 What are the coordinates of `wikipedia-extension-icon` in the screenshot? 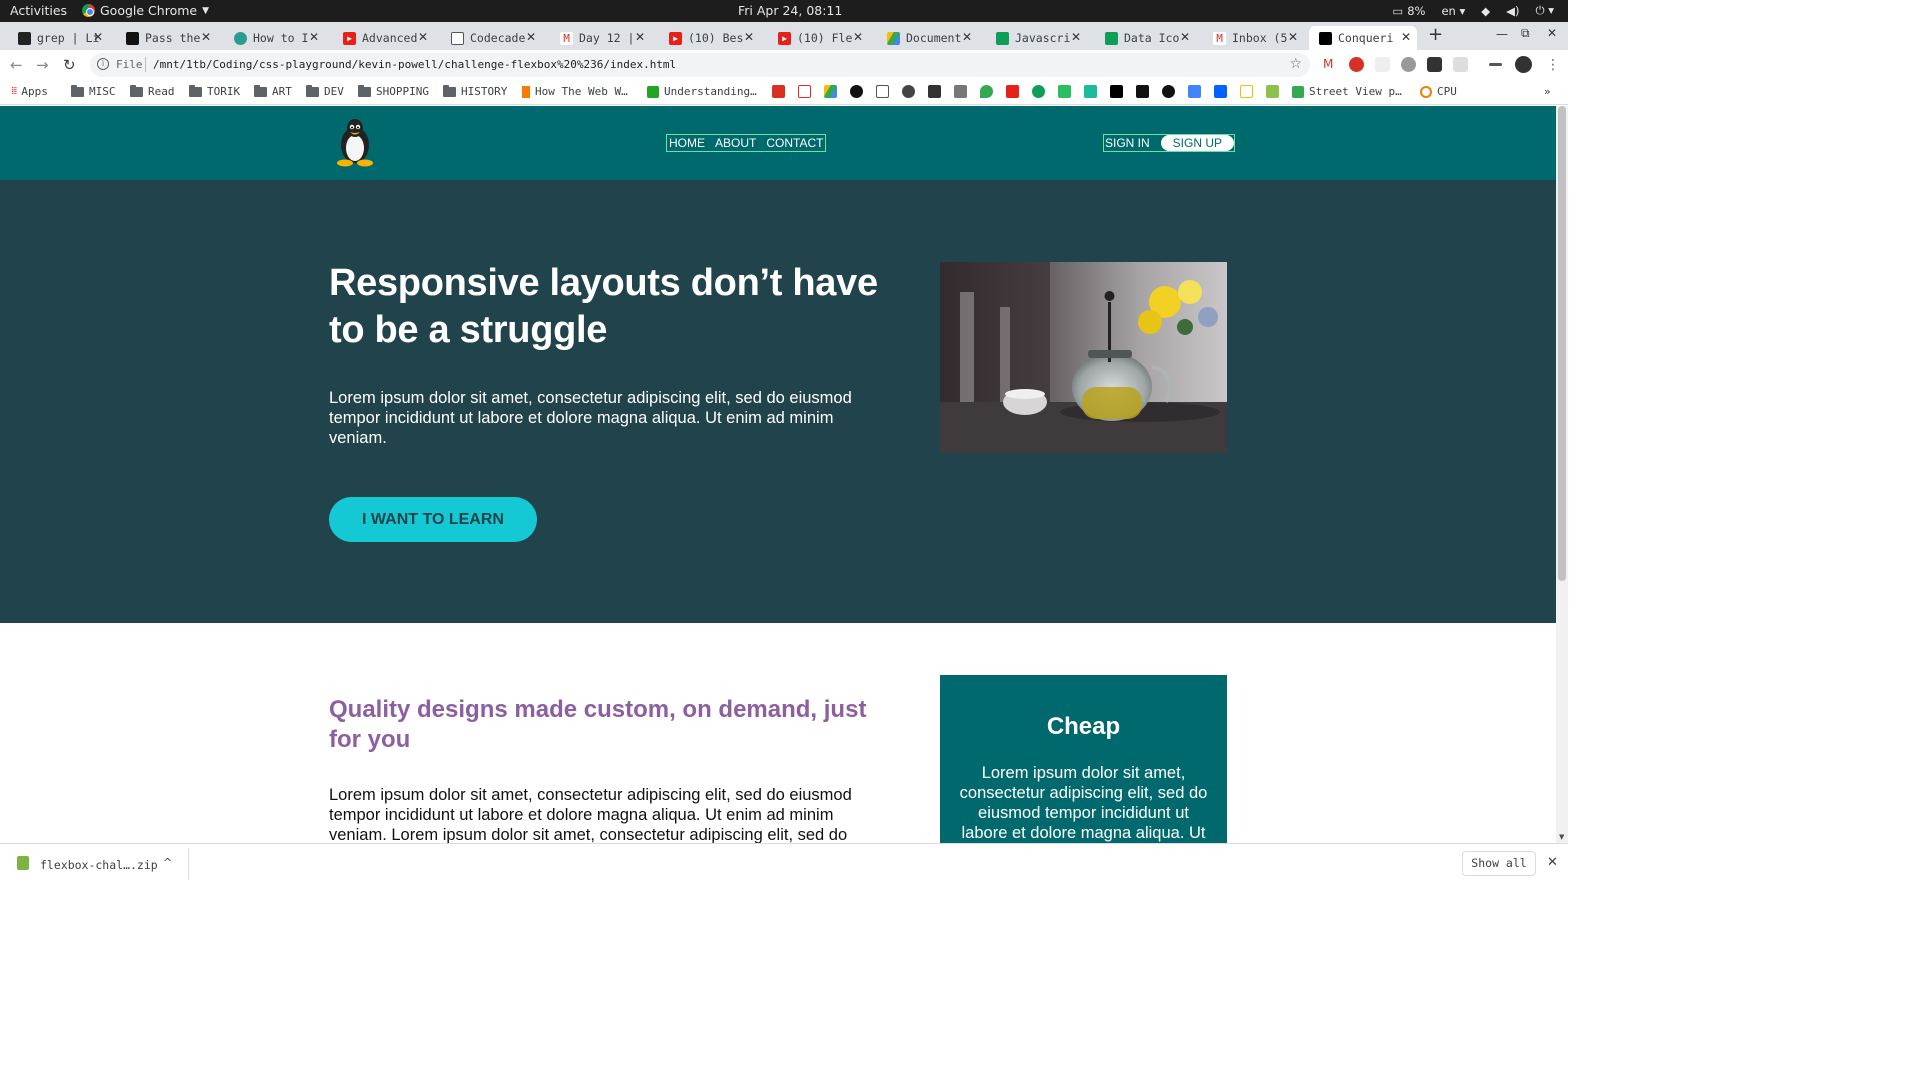 It's located at (1382, 64).